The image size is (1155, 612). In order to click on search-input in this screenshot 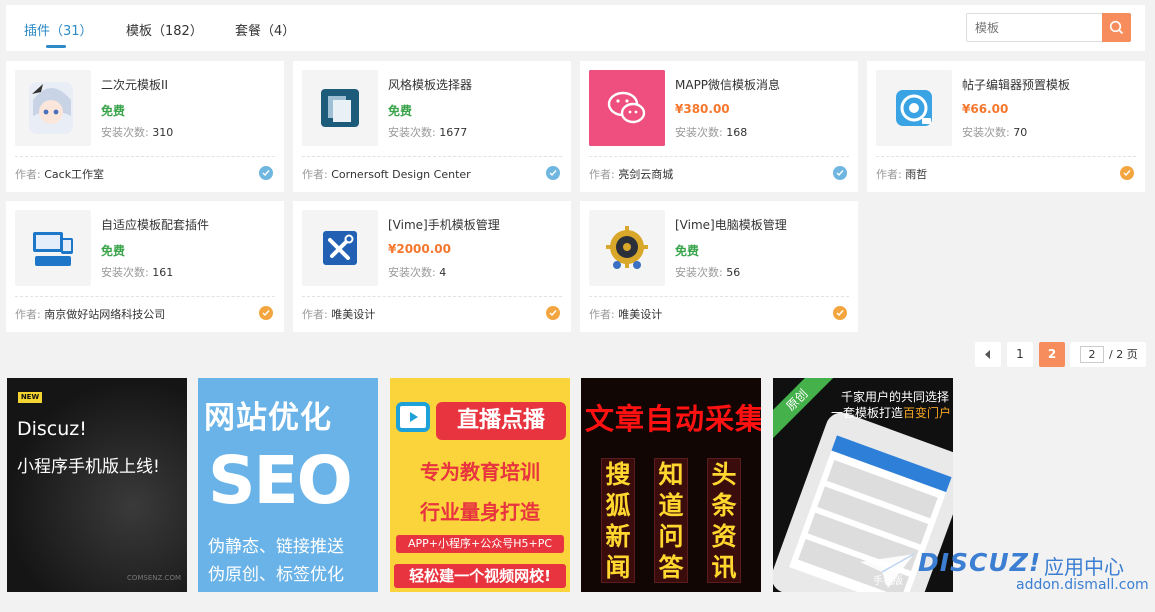, I will do `click(1035, 27)`.